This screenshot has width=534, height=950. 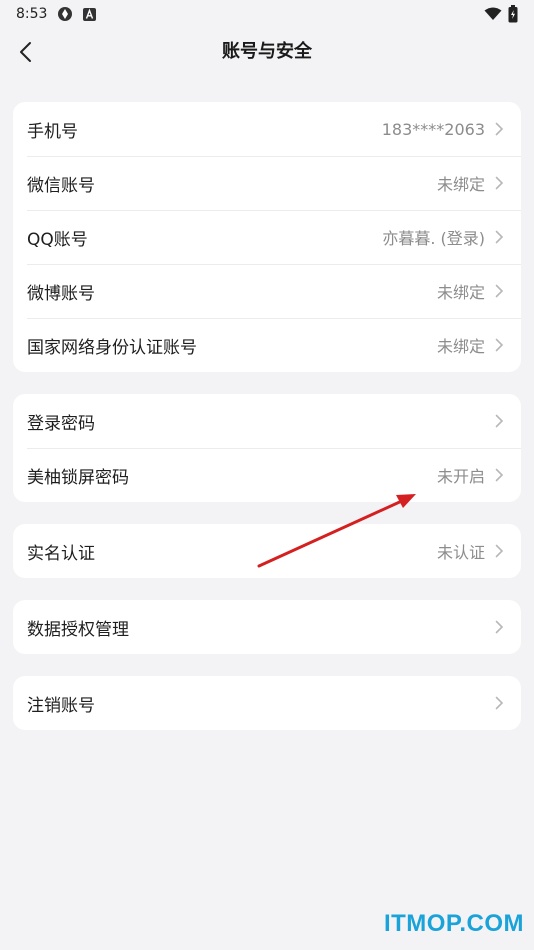 What do you see at coordinates (267, 291) in the screenshot?
I see `row-weibo: 微博账号 未绑定` at bounding box center [267, 291].